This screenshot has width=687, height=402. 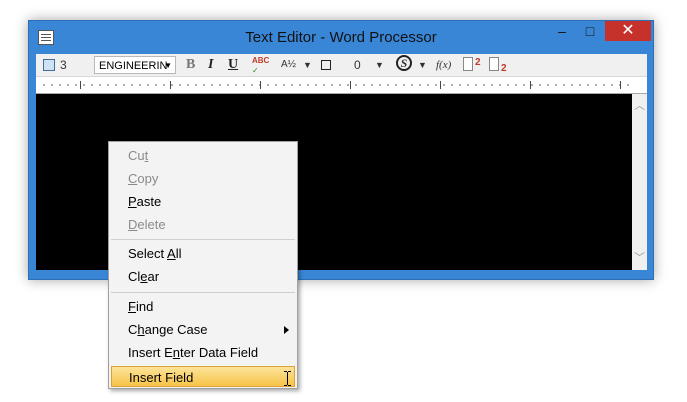 I want to click on ibeam-cursor-icon, so click(x=287, y=378).